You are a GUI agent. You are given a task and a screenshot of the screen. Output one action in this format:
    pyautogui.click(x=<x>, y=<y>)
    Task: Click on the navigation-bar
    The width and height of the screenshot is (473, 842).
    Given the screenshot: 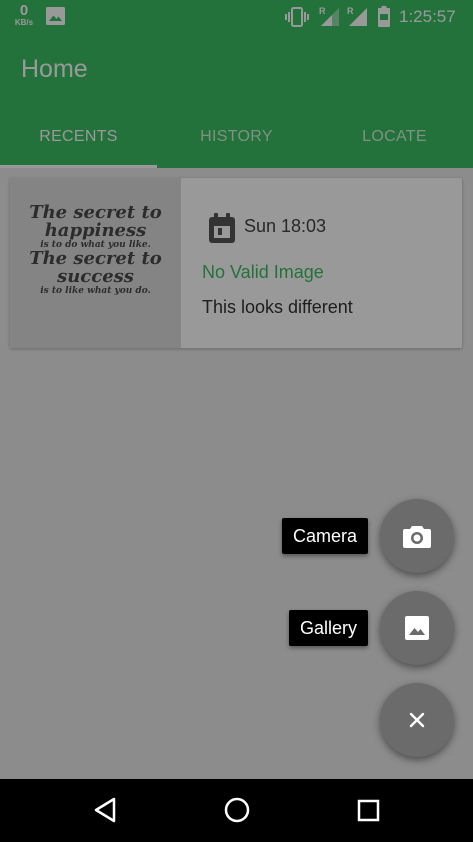 What is the action you would take?
    pyautogui.click(x=236, y=810)
    